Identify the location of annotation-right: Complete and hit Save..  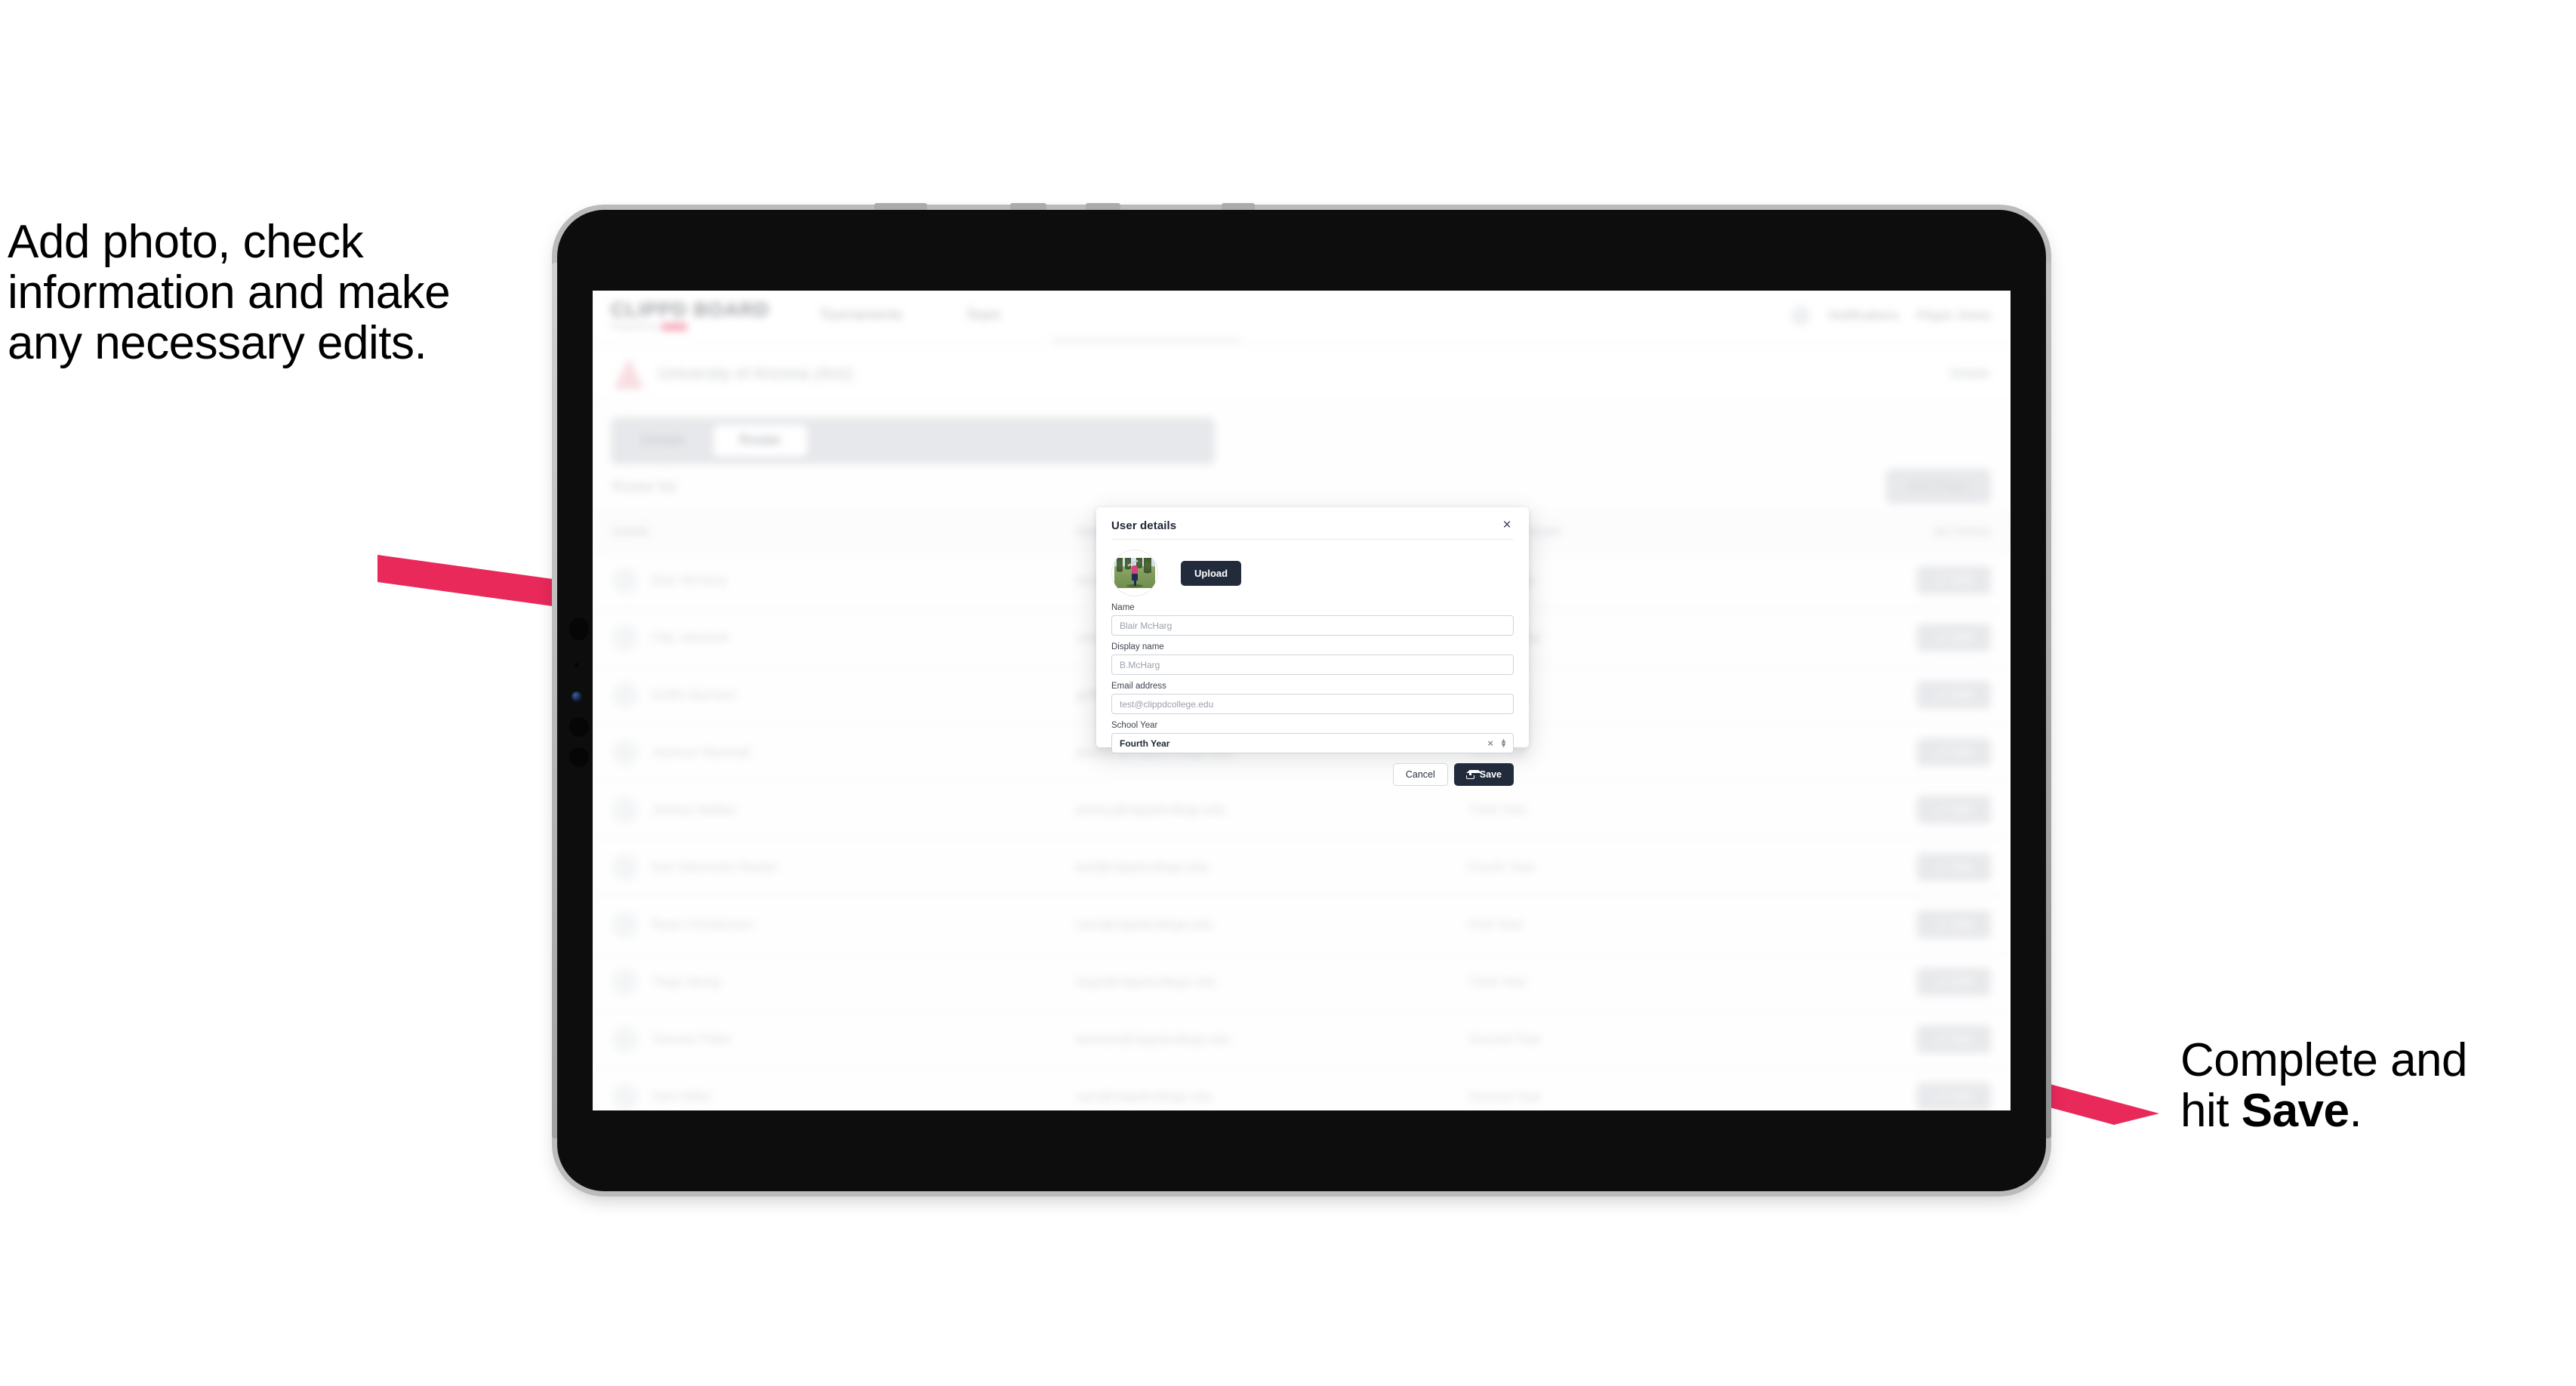
(2369, 1085).